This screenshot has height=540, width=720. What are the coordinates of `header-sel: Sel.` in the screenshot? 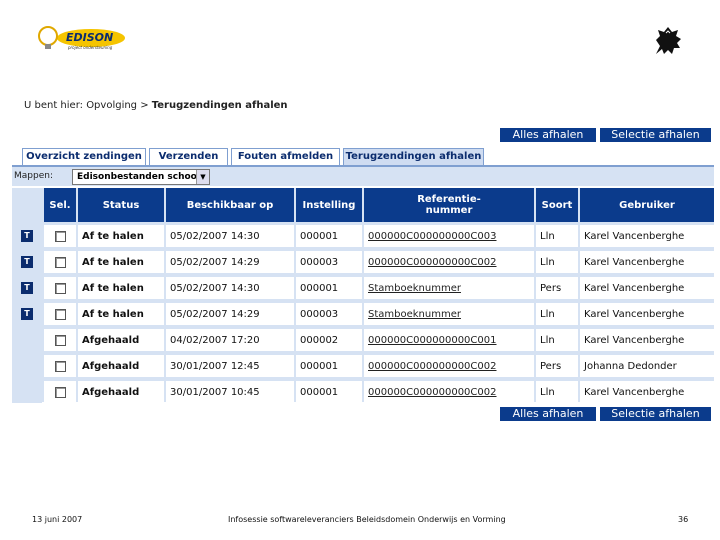 It's located at (60, 205).